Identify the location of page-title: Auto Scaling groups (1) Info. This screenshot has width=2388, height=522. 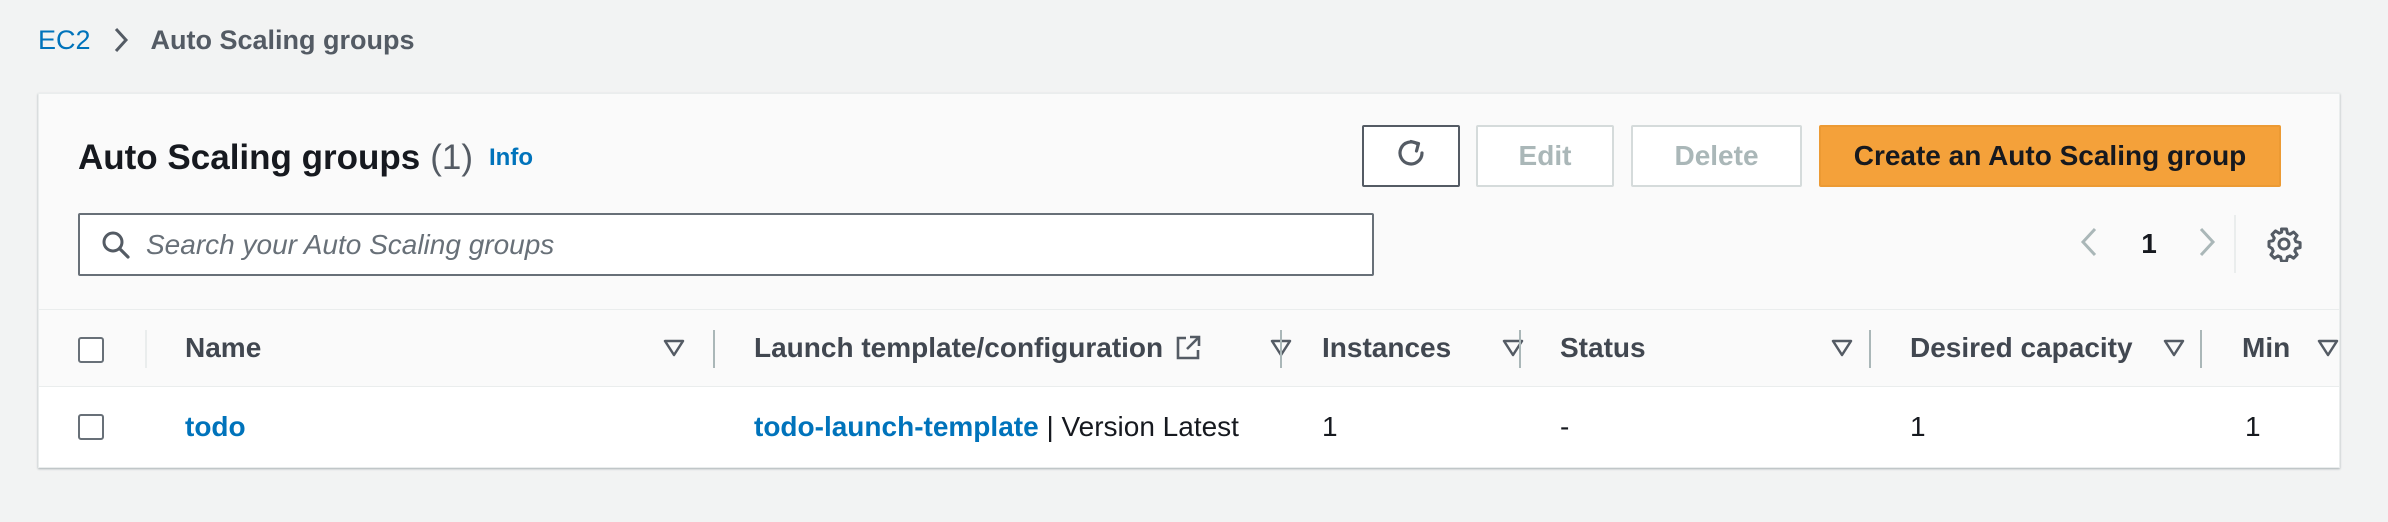
(305, 158).